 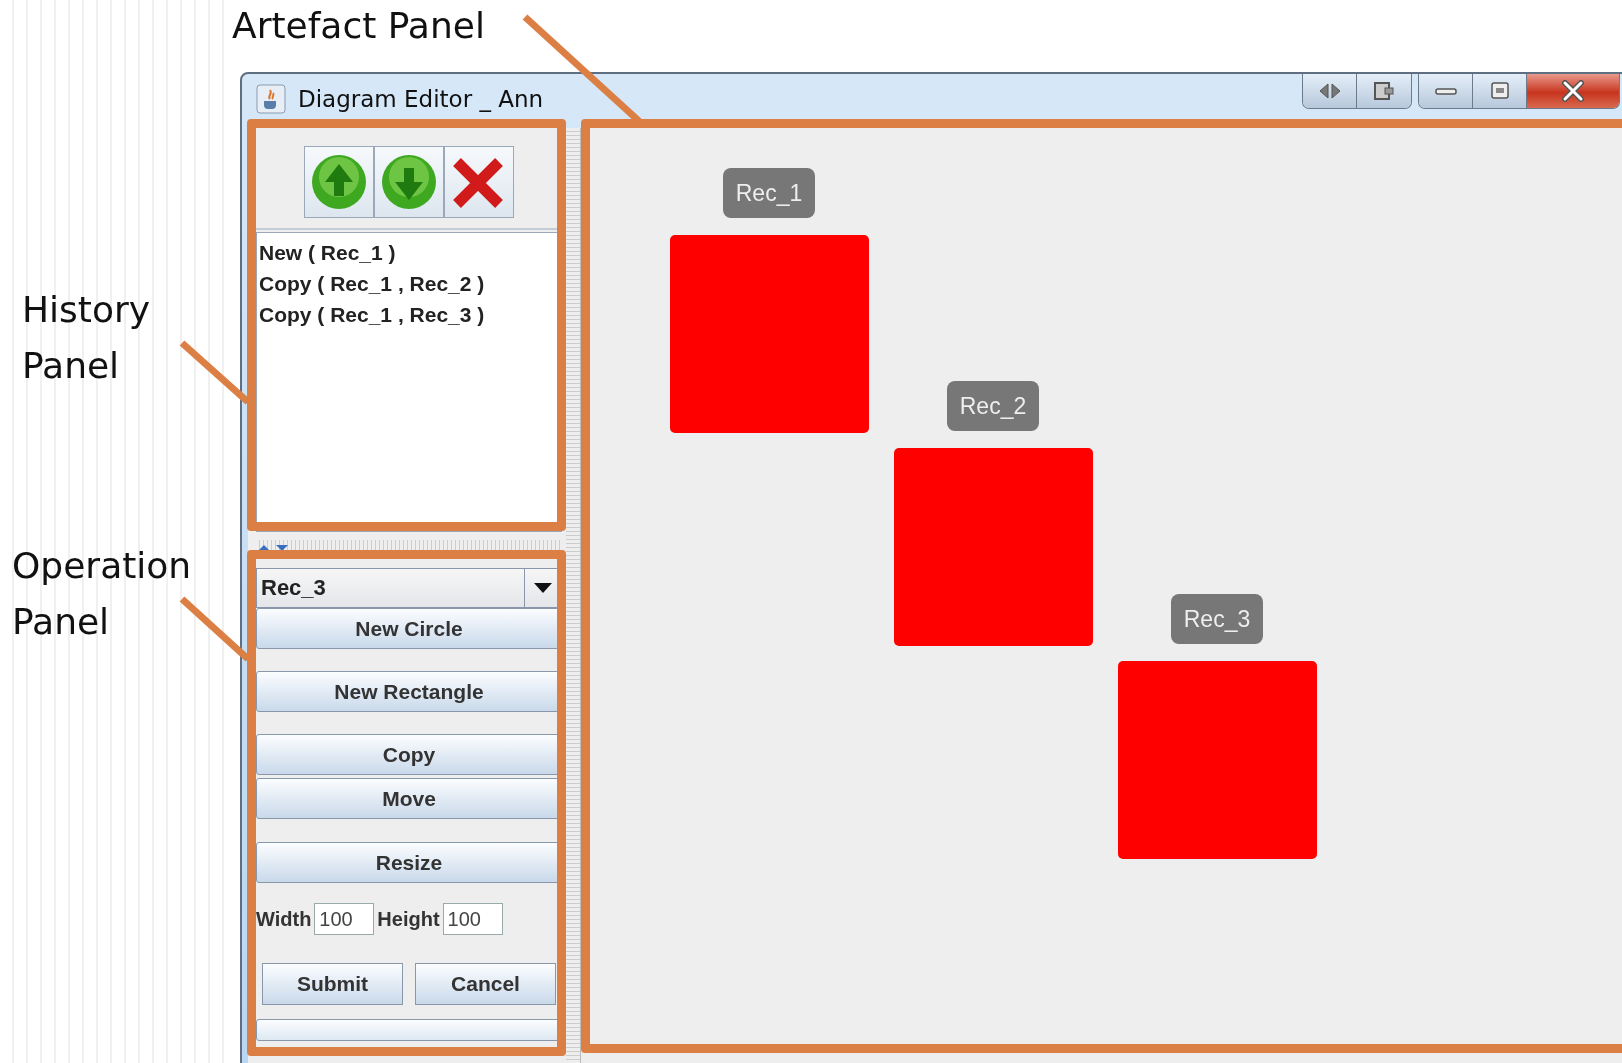 I want to click on close-button, so click(x=1573, y=91).